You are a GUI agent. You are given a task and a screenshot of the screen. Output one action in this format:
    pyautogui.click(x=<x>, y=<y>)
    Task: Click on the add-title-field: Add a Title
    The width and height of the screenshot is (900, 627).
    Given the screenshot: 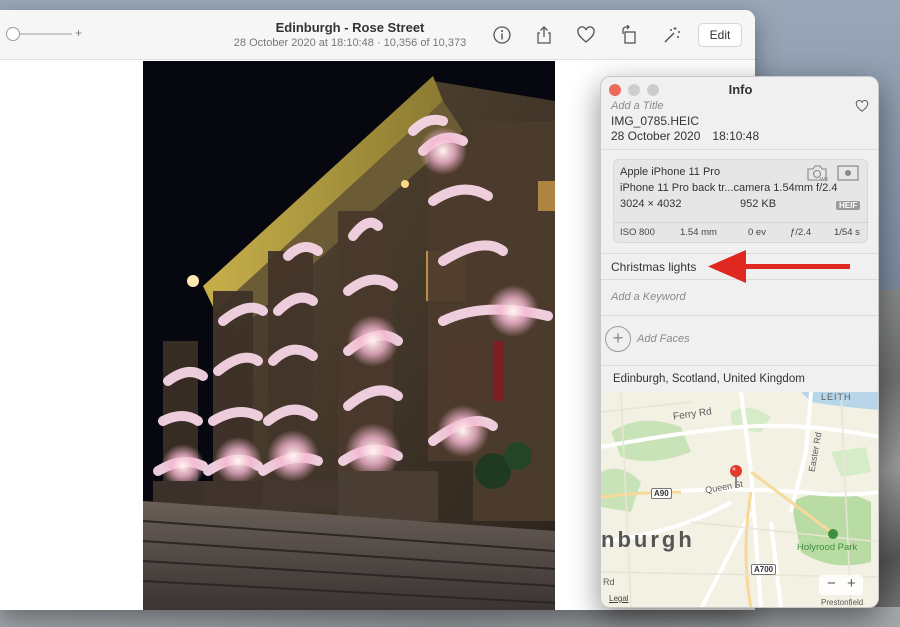 What is the action you would take?
    pyautogui.click(x=637, y=106)
    